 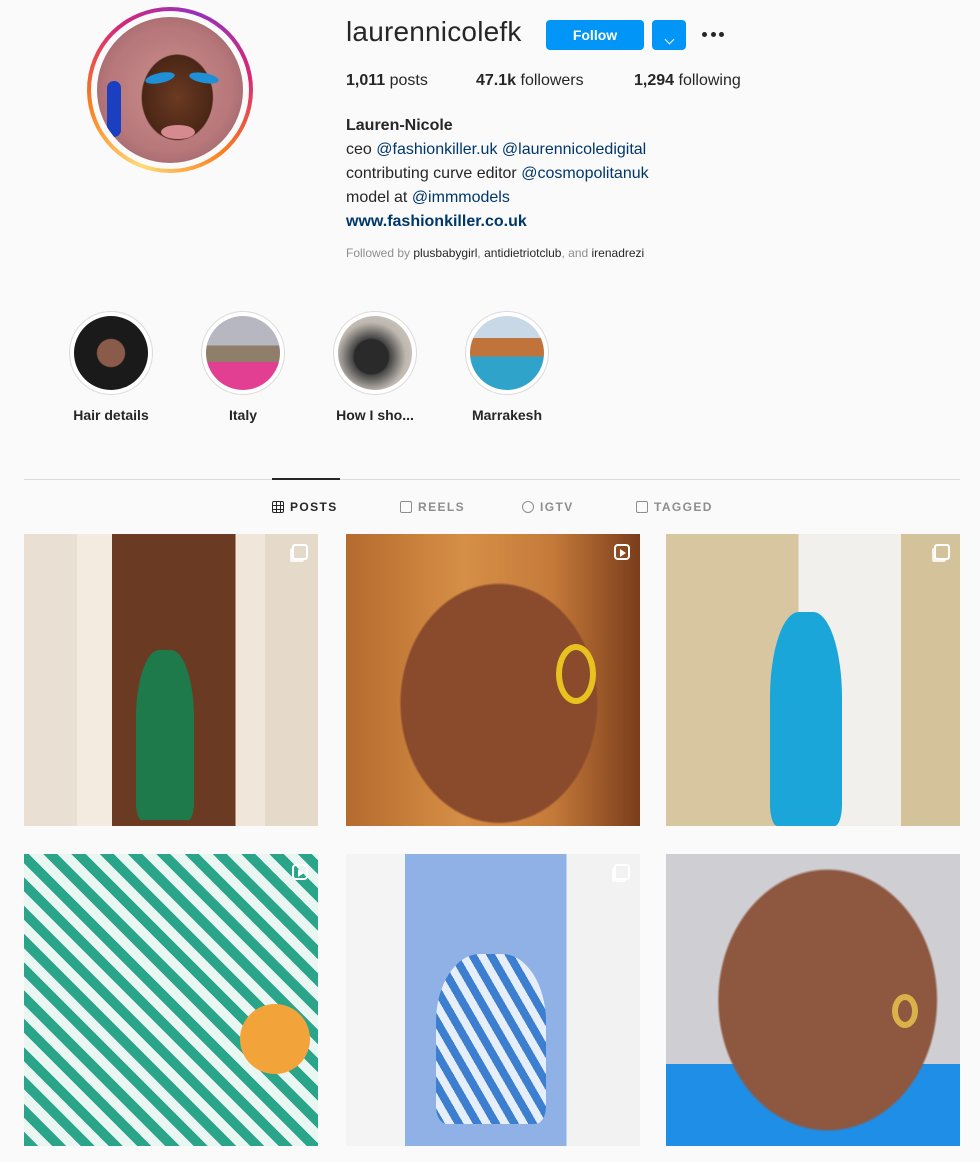 What do you see at coordinates (595, 35) in the screenshot?
I see `follow-button: Follow` at bounding box center [595, 35].